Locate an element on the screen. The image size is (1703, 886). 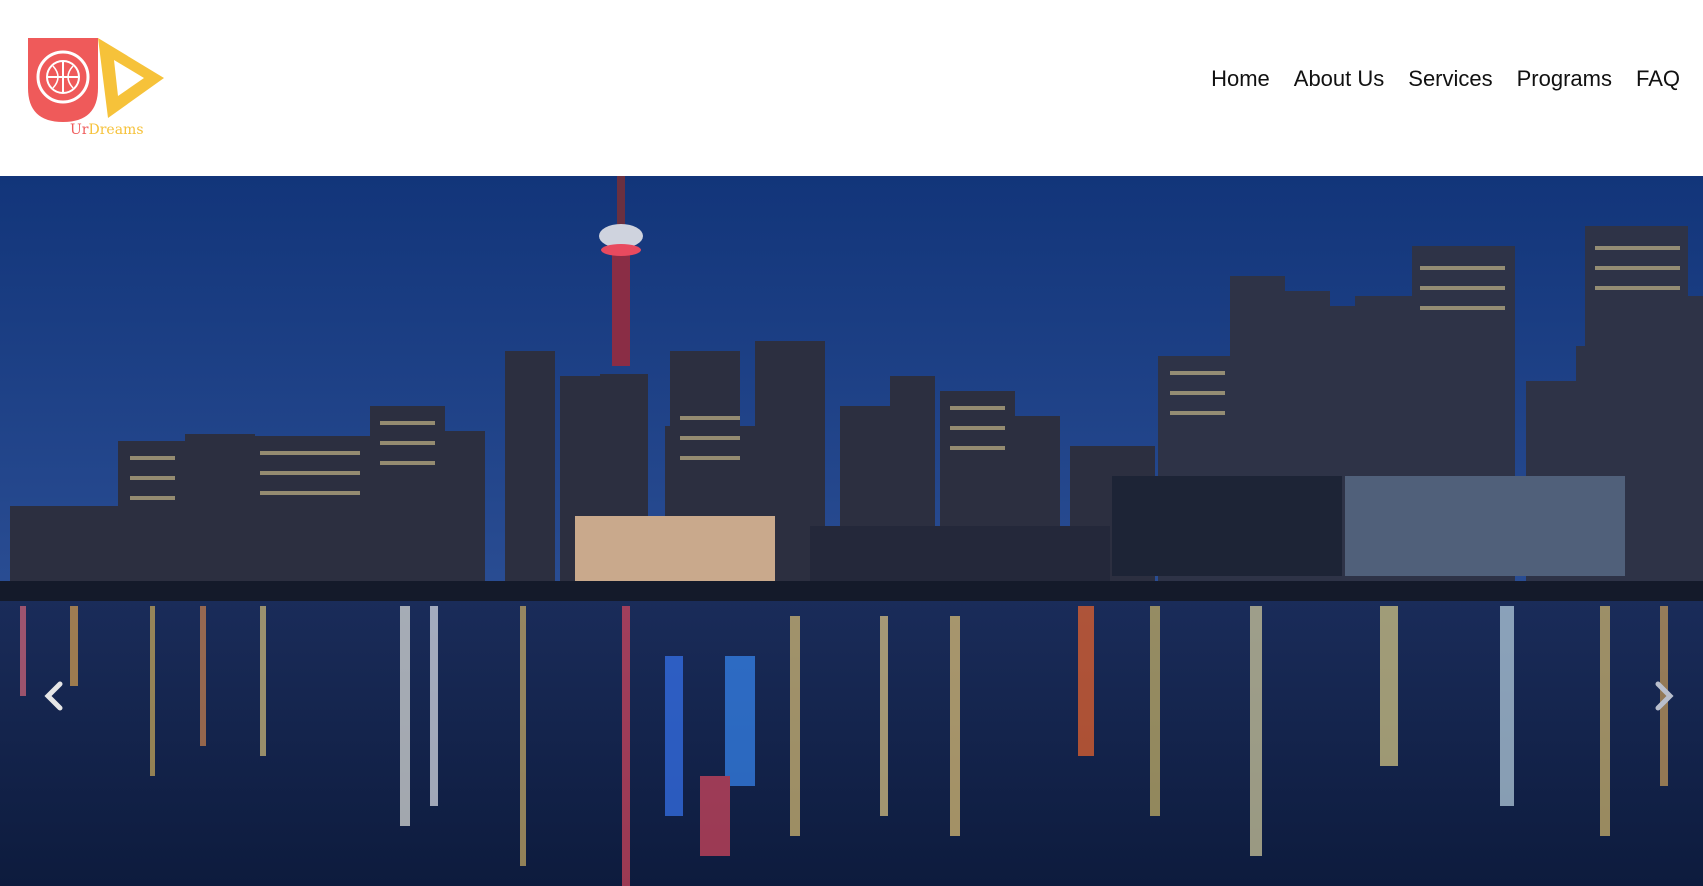
slider-next-button is located at coordinates (1664, 696).